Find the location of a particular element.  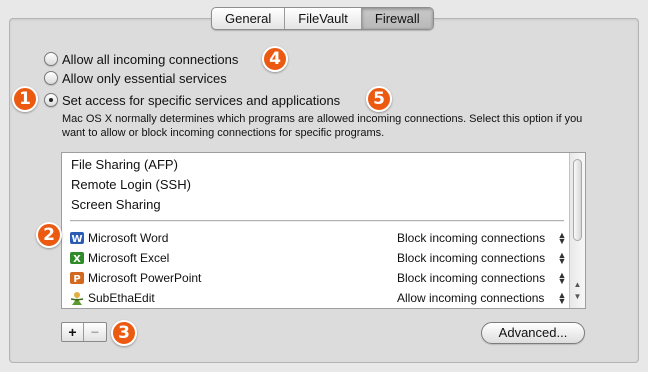

service-remote-login: Remote Login (SSH) is located at coordinates (131, 185).